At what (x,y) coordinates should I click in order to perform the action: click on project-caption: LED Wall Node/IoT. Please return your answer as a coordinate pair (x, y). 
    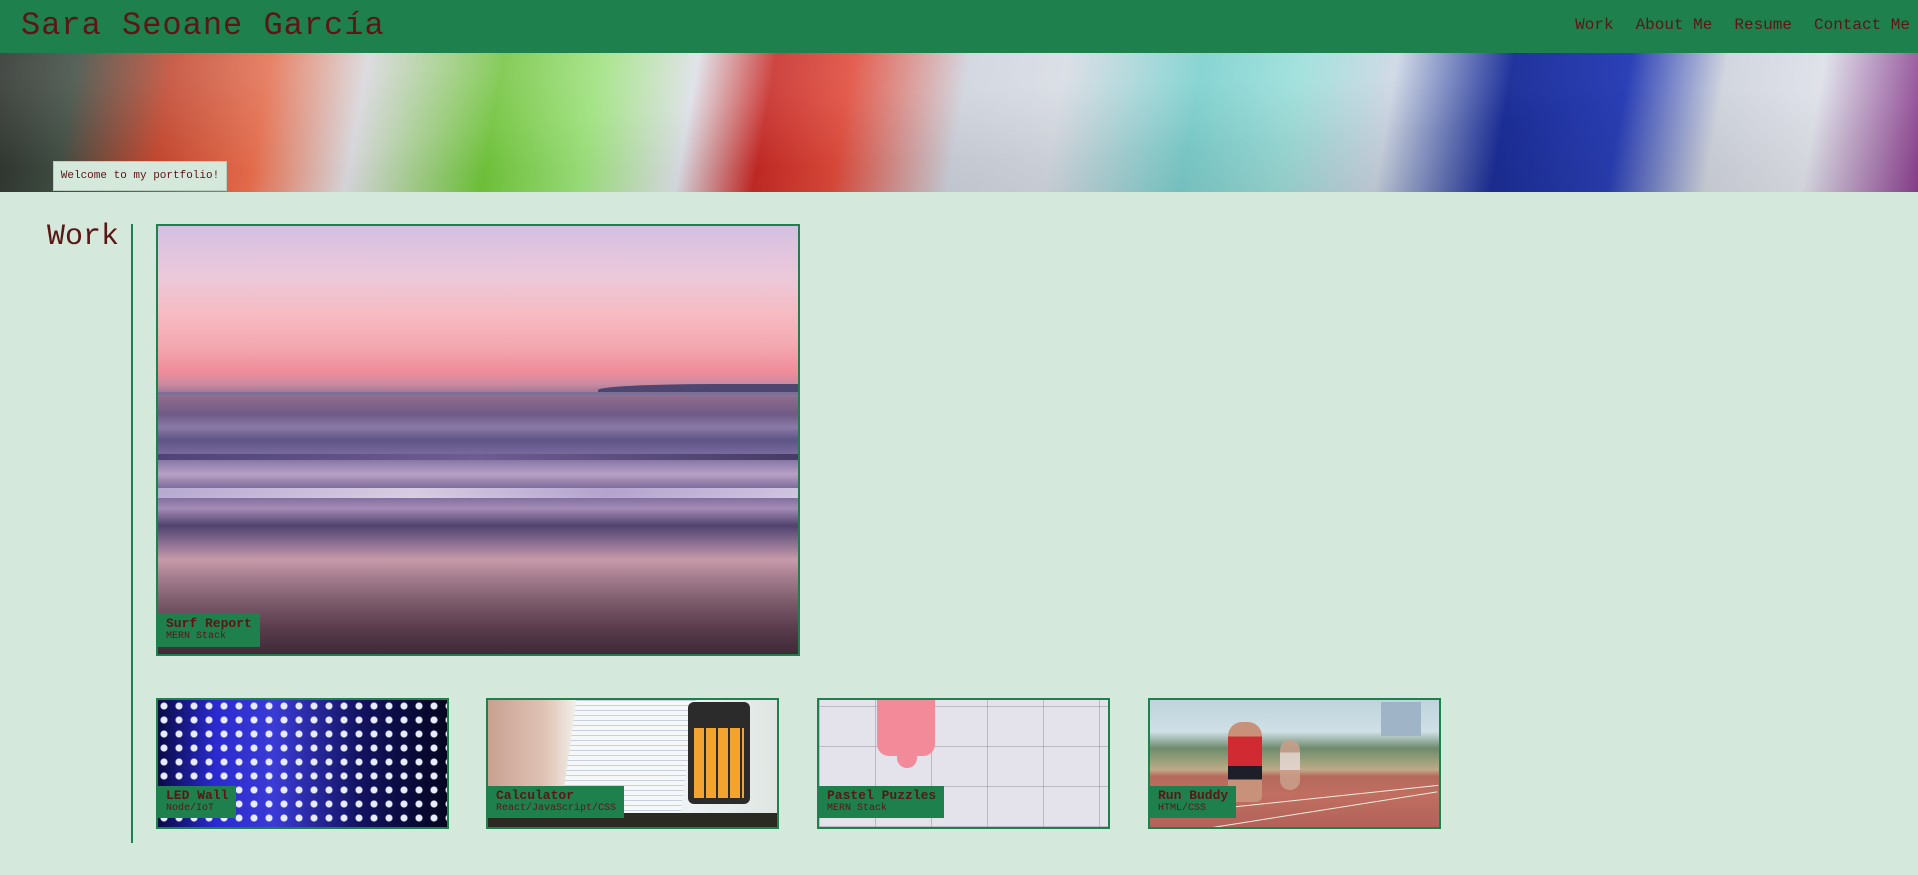
    Looking at the image, I should click on (197, 802).